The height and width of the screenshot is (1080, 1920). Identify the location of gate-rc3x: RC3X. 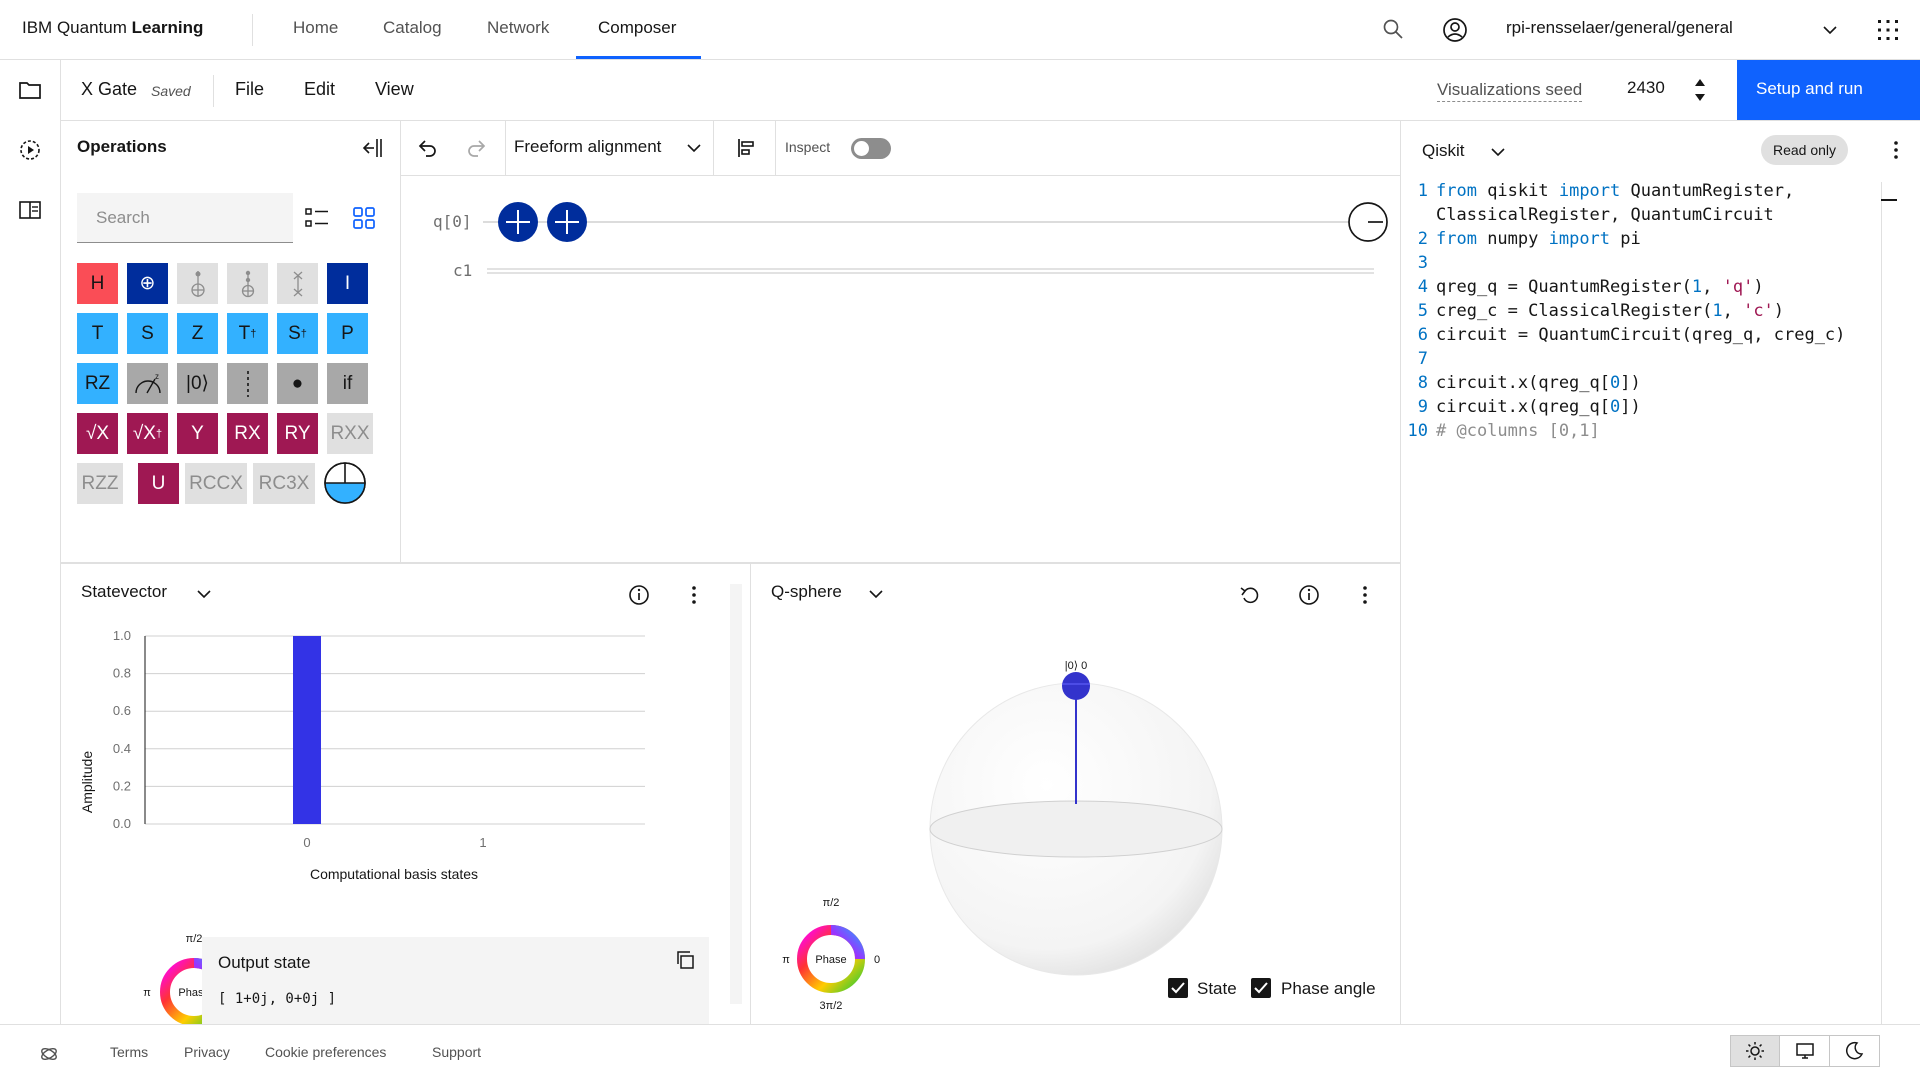
(284, 483).